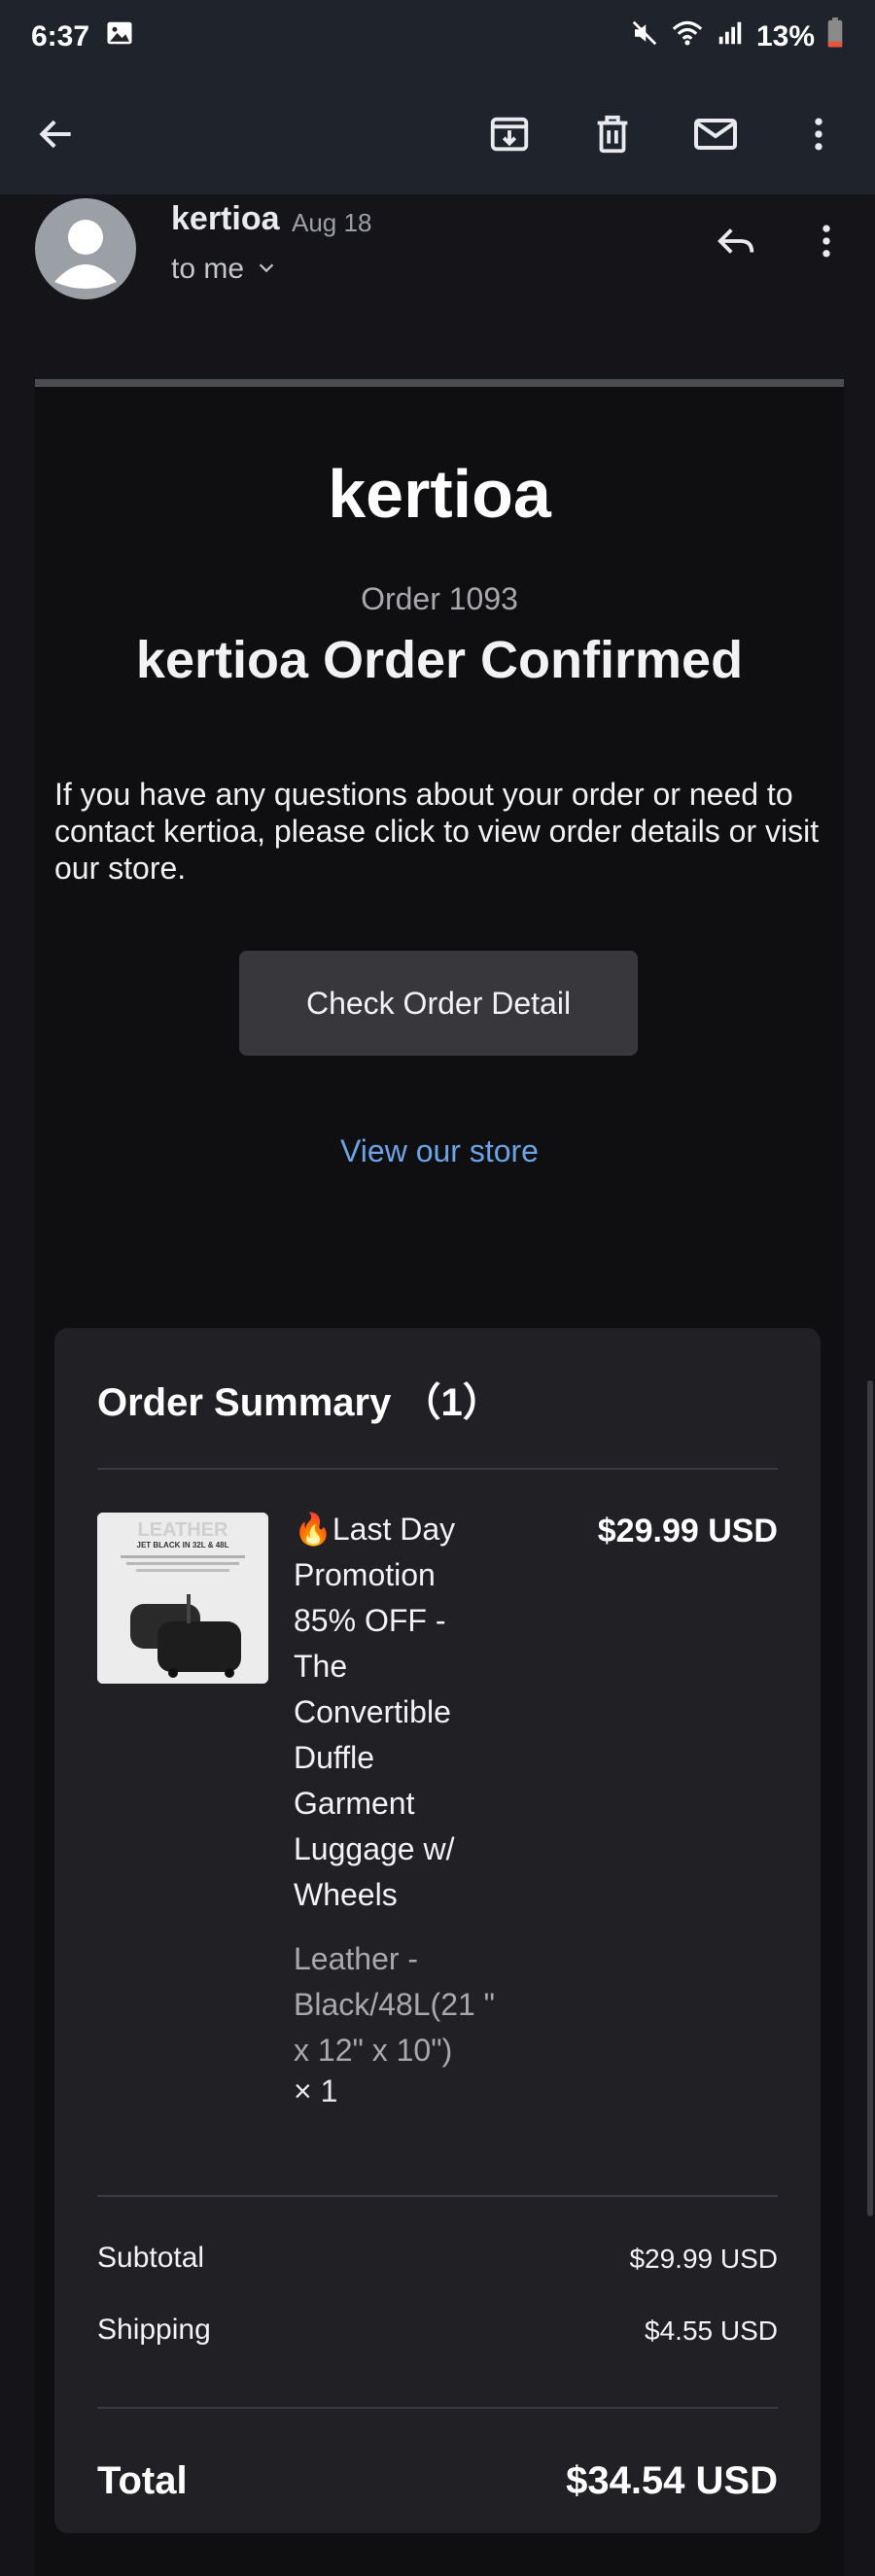 Image resolution: width=875 pixels, height=2576 pixels. What do you see at coordinates (142, 2481) in the screenshot?
I see `total-label: Total` at bounding box center [142, 2481].